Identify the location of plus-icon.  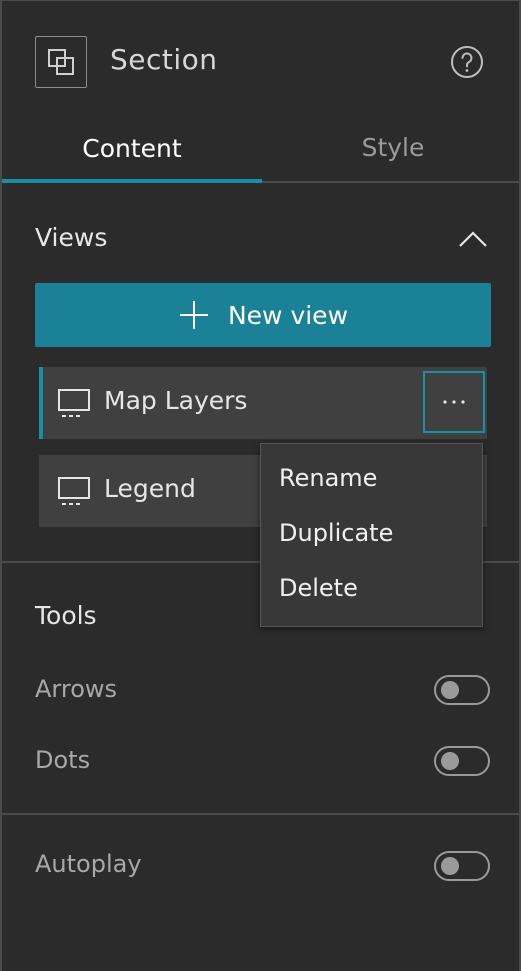
(193, 315).